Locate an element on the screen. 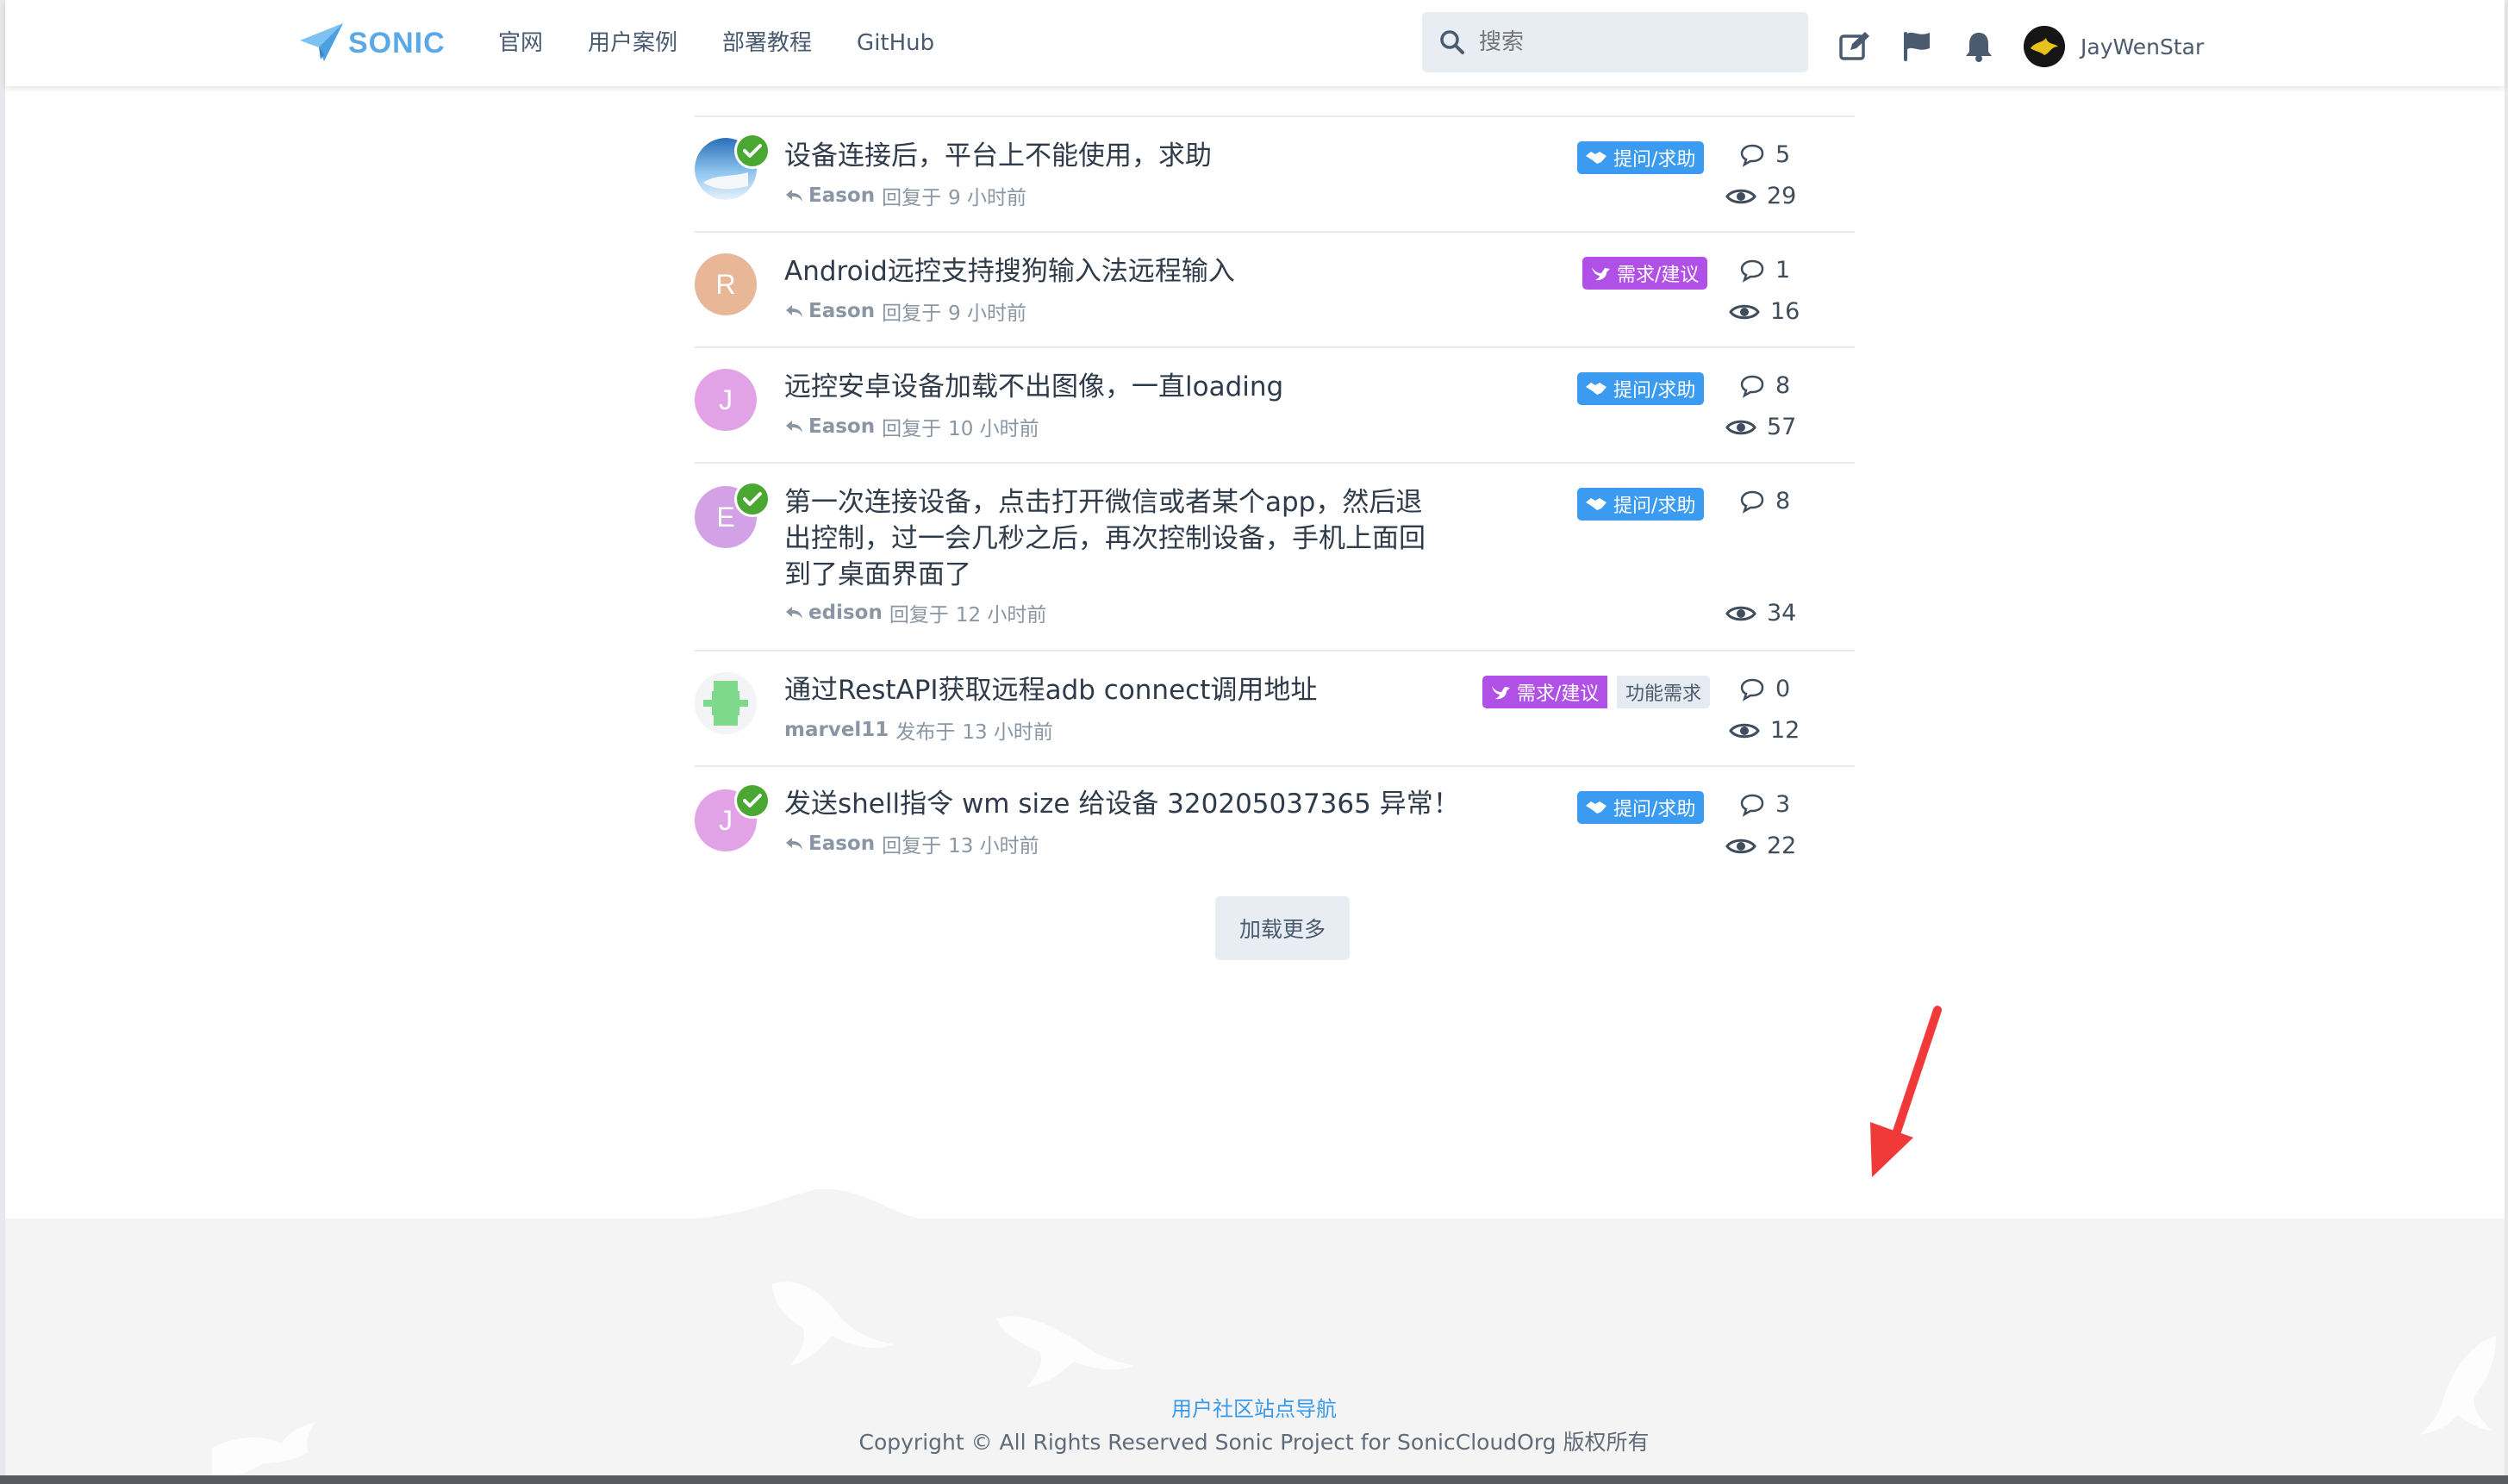 This screenshot has height=1484, width=2508. reply-count: 8 is located at coordinates (1764, 386).